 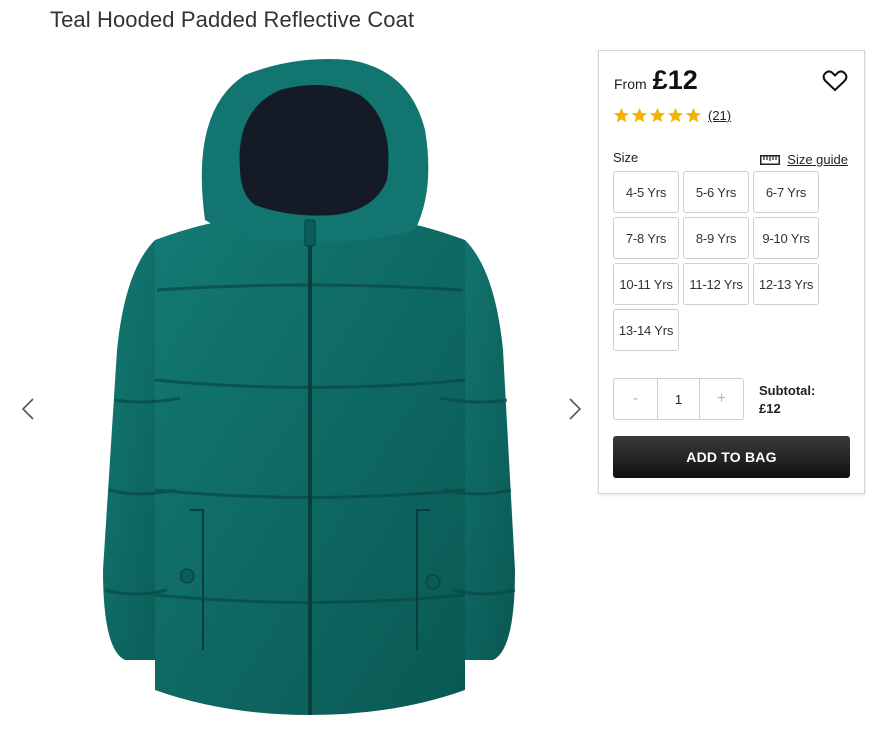 I want to click on size-option: 13-14 Yrs, so click(x=646, y=330).